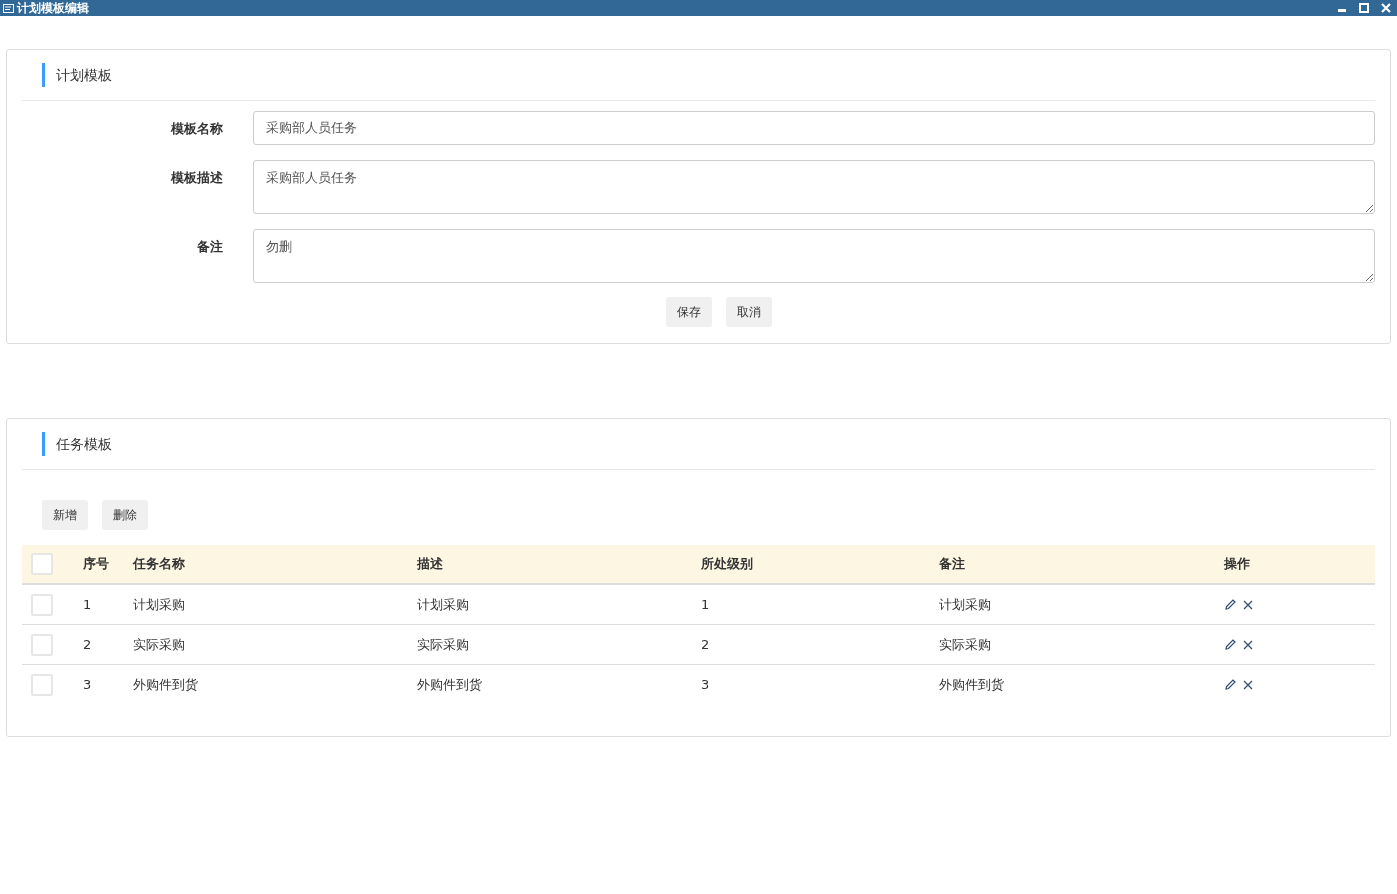 The height and width of the screenshot is (894, 1397). Describe the element at coordinates (196, 178) in the screenshot. I see `field-label: 模板描述` at that location.